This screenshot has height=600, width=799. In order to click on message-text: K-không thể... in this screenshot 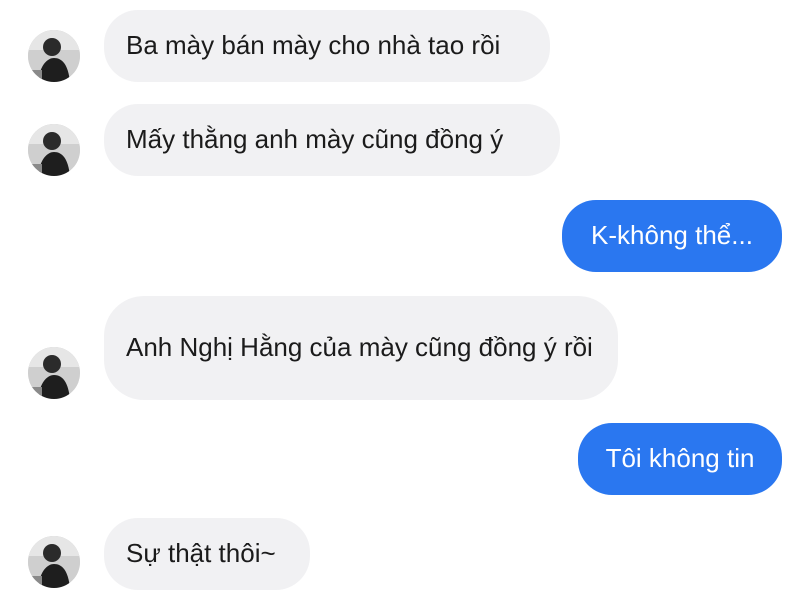, I will do `click(672, 235)`.